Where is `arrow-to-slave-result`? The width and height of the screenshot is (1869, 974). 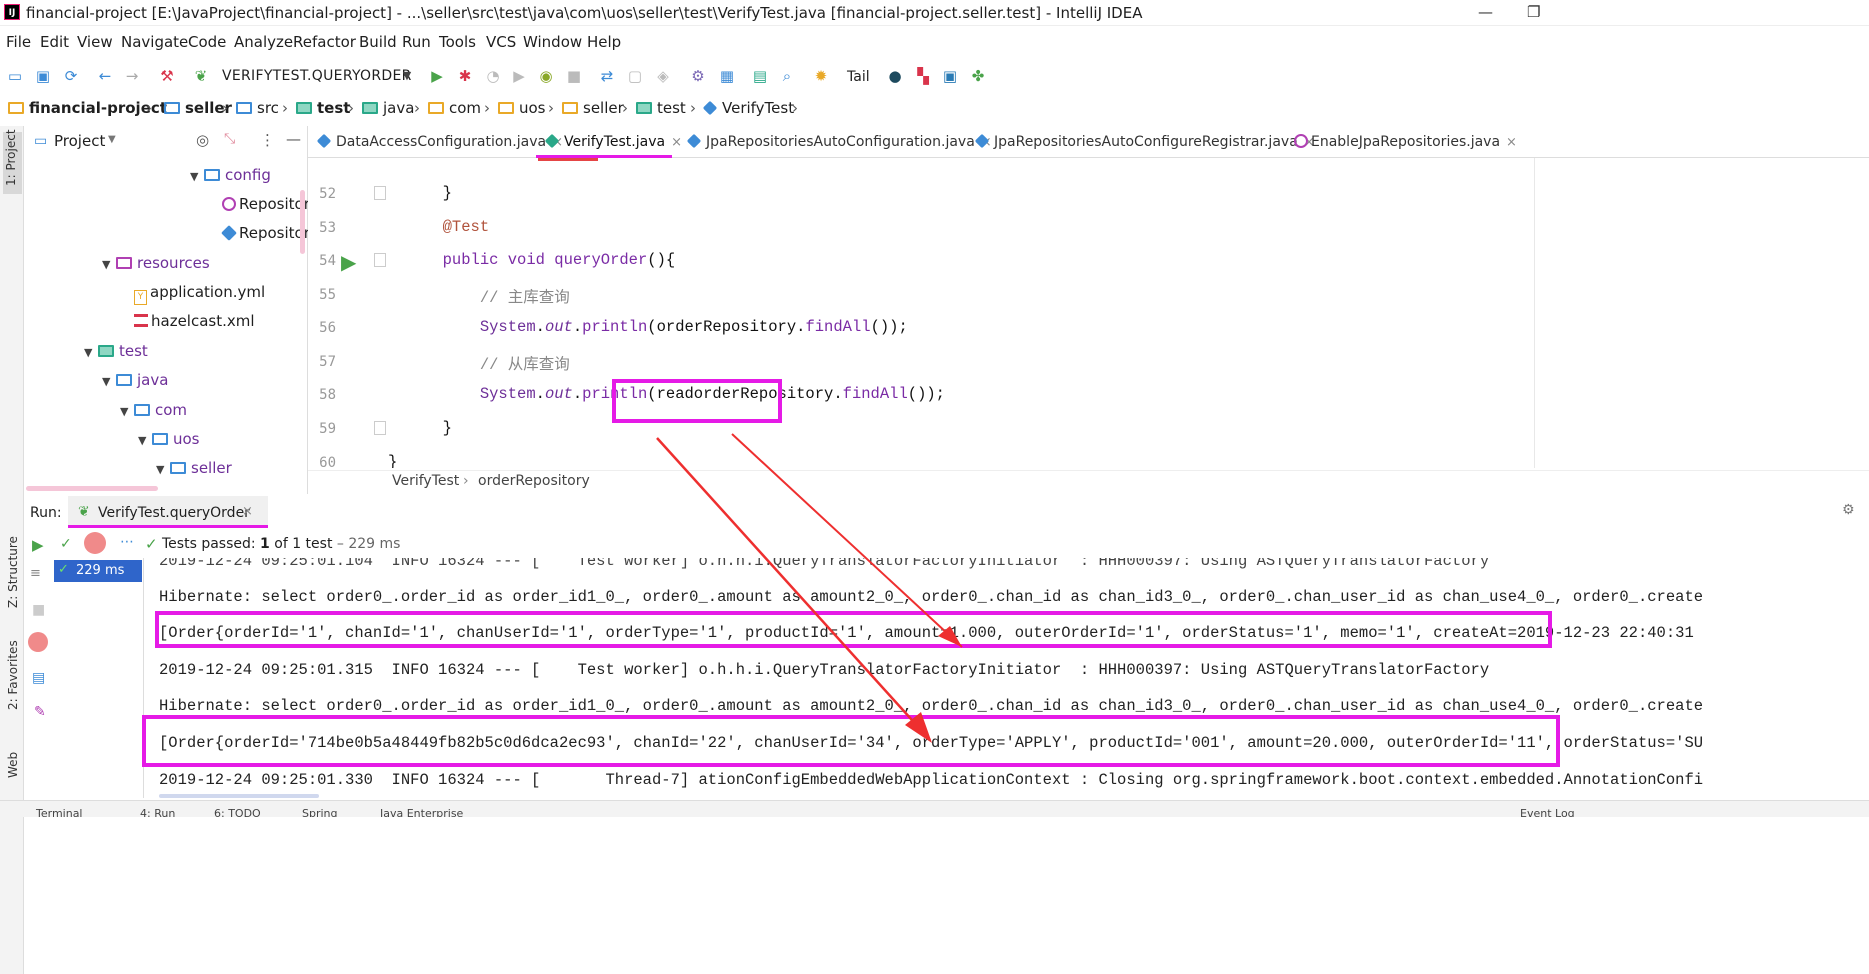
arrow-to-slave-result is located at coordinates (793, 589).